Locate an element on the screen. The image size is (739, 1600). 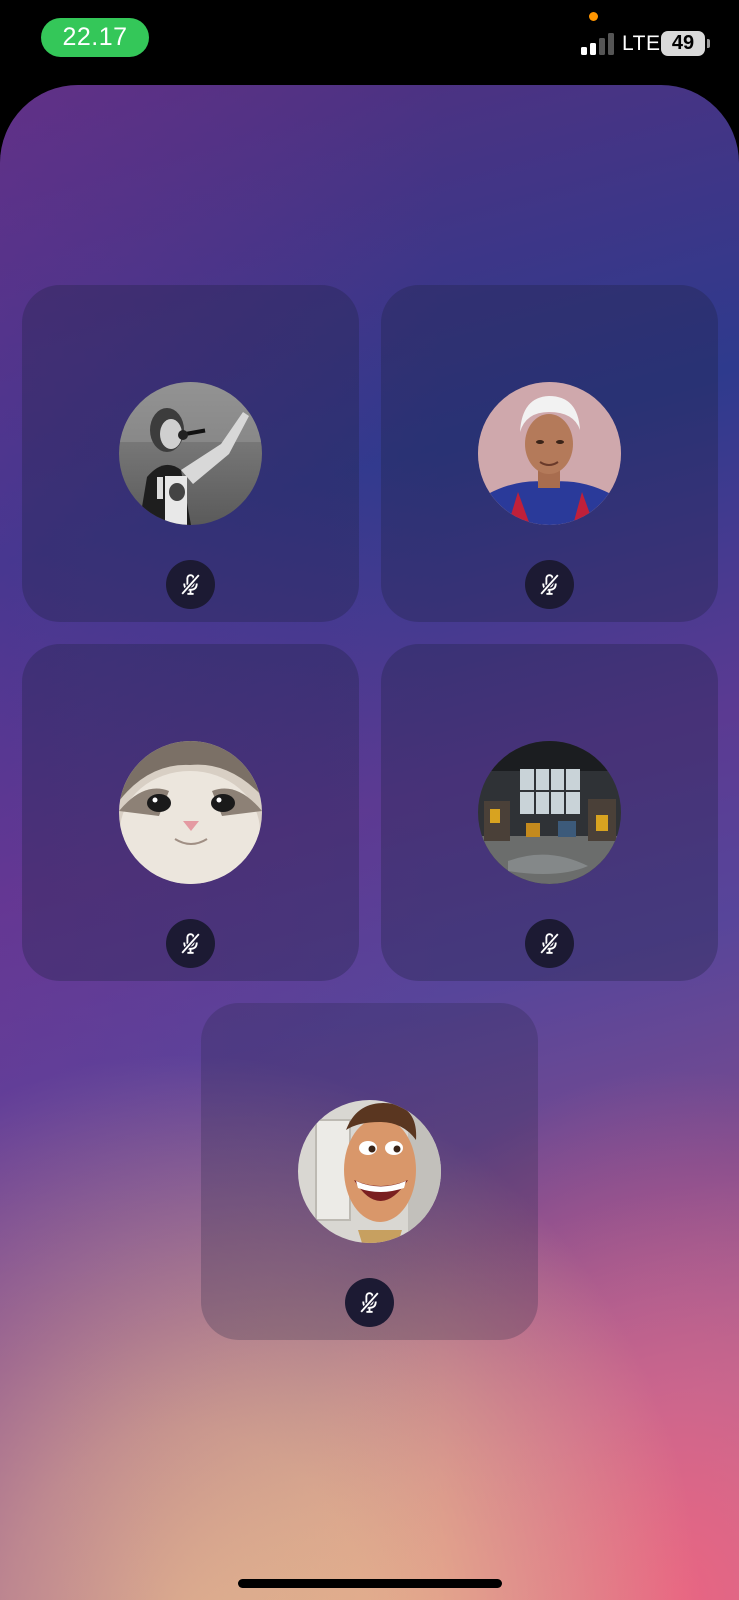
singer-photo is located at coordinates (190, 453).